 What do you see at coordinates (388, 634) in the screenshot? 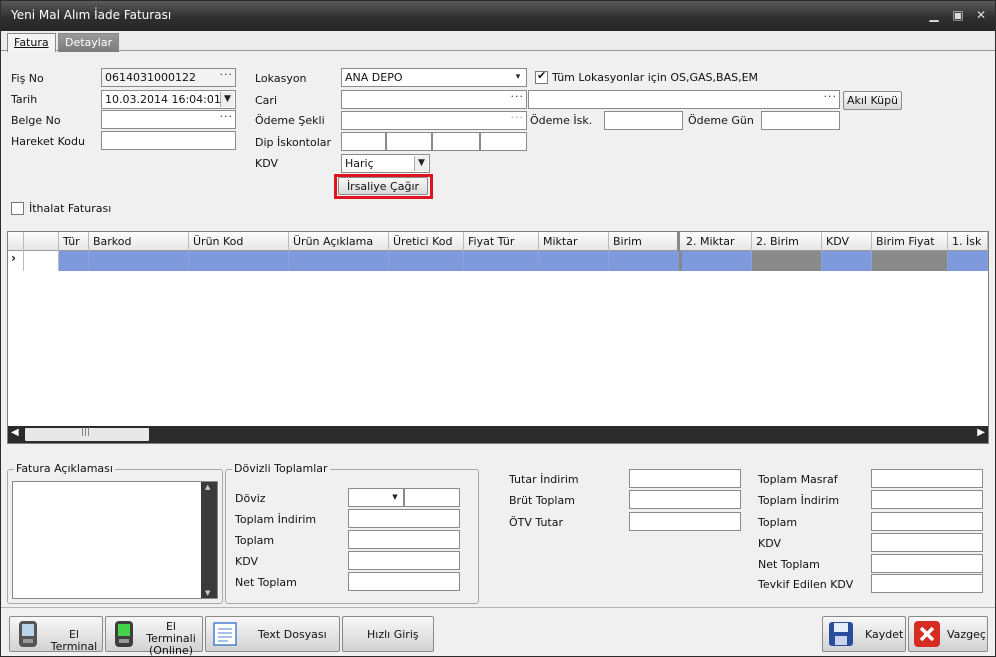
I see `hizli-giris-button: Hızlı Giriş` at bounding box center [388, 634].